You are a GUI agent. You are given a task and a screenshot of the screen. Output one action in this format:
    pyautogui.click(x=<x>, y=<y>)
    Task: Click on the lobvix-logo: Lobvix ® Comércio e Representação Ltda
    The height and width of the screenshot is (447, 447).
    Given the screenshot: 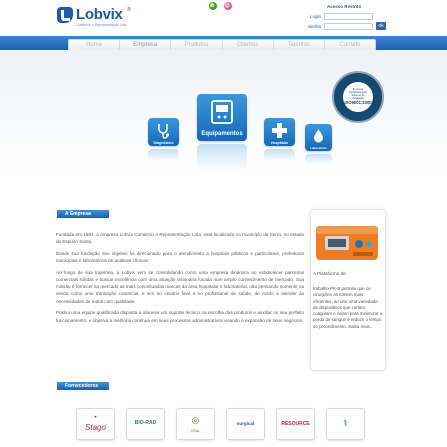 What is the action you would take?
    pyautogui.click(x=97, y=17)
    